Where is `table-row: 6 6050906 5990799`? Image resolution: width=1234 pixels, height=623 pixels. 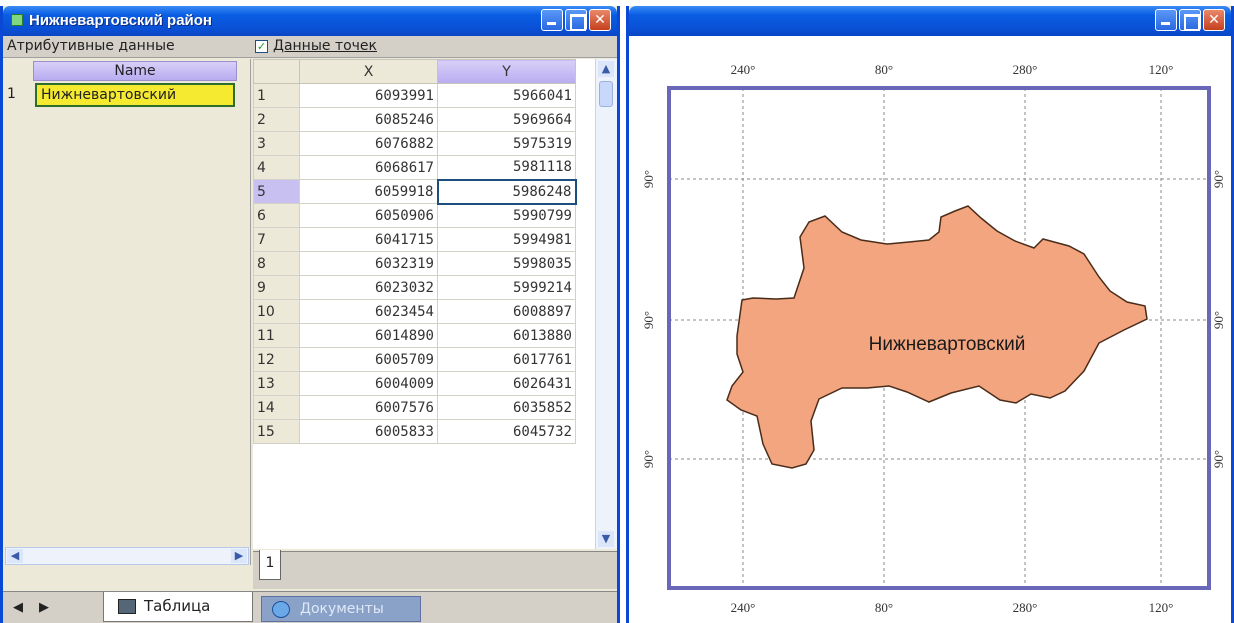 table-row: 6 6050906 5990799 is located at coordinates (414, 215).